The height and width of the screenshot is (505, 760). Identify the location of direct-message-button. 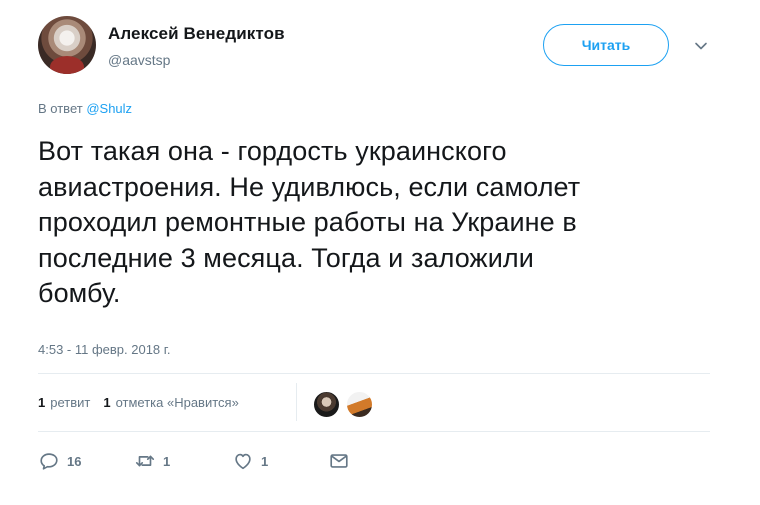
(342, 461).